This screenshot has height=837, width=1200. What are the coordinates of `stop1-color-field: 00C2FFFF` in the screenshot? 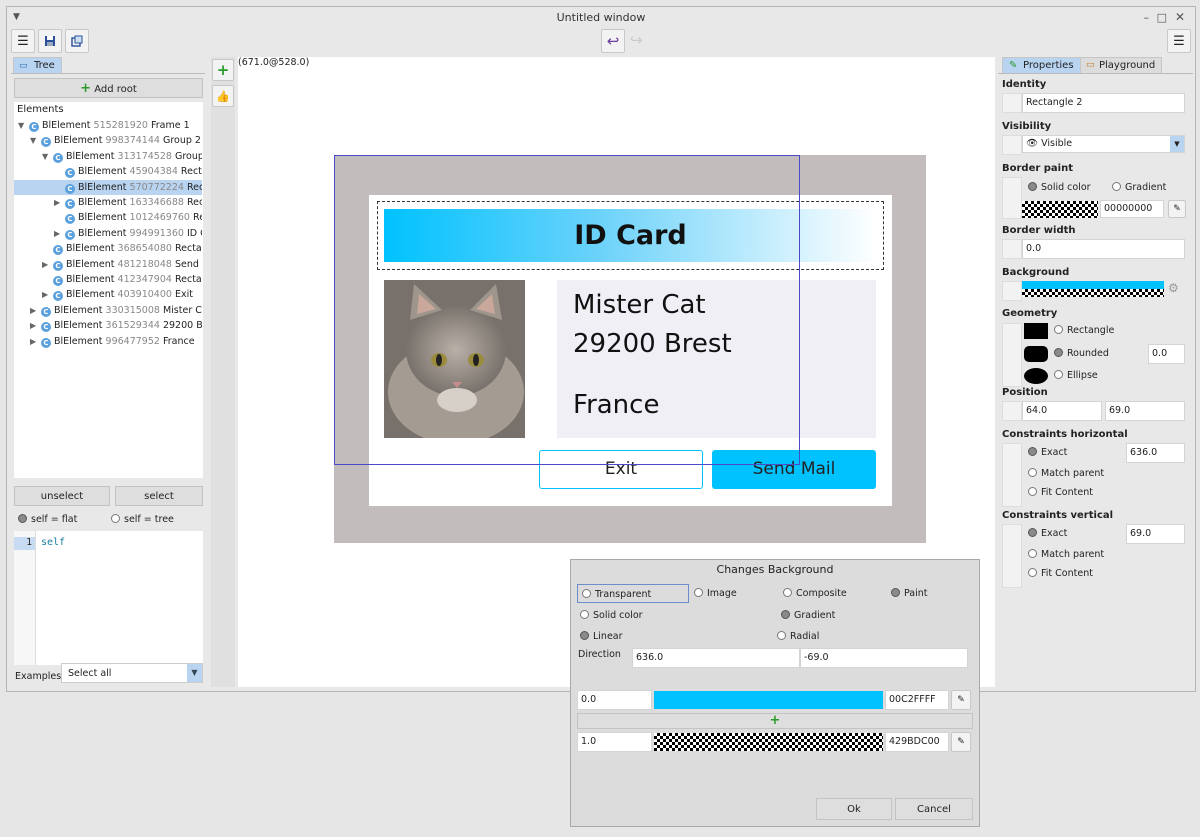 It's located at (917, 700).